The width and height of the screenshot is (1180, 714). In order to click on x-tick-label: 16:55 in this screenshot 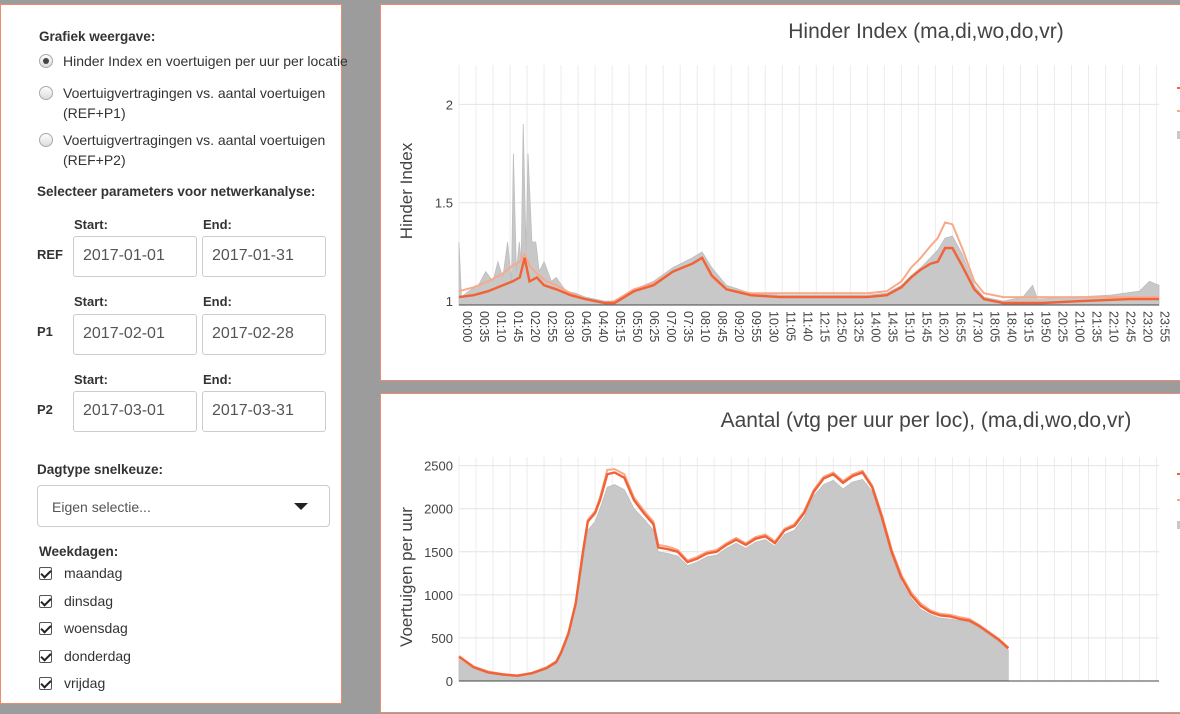, I will do `click(960, 326)`.